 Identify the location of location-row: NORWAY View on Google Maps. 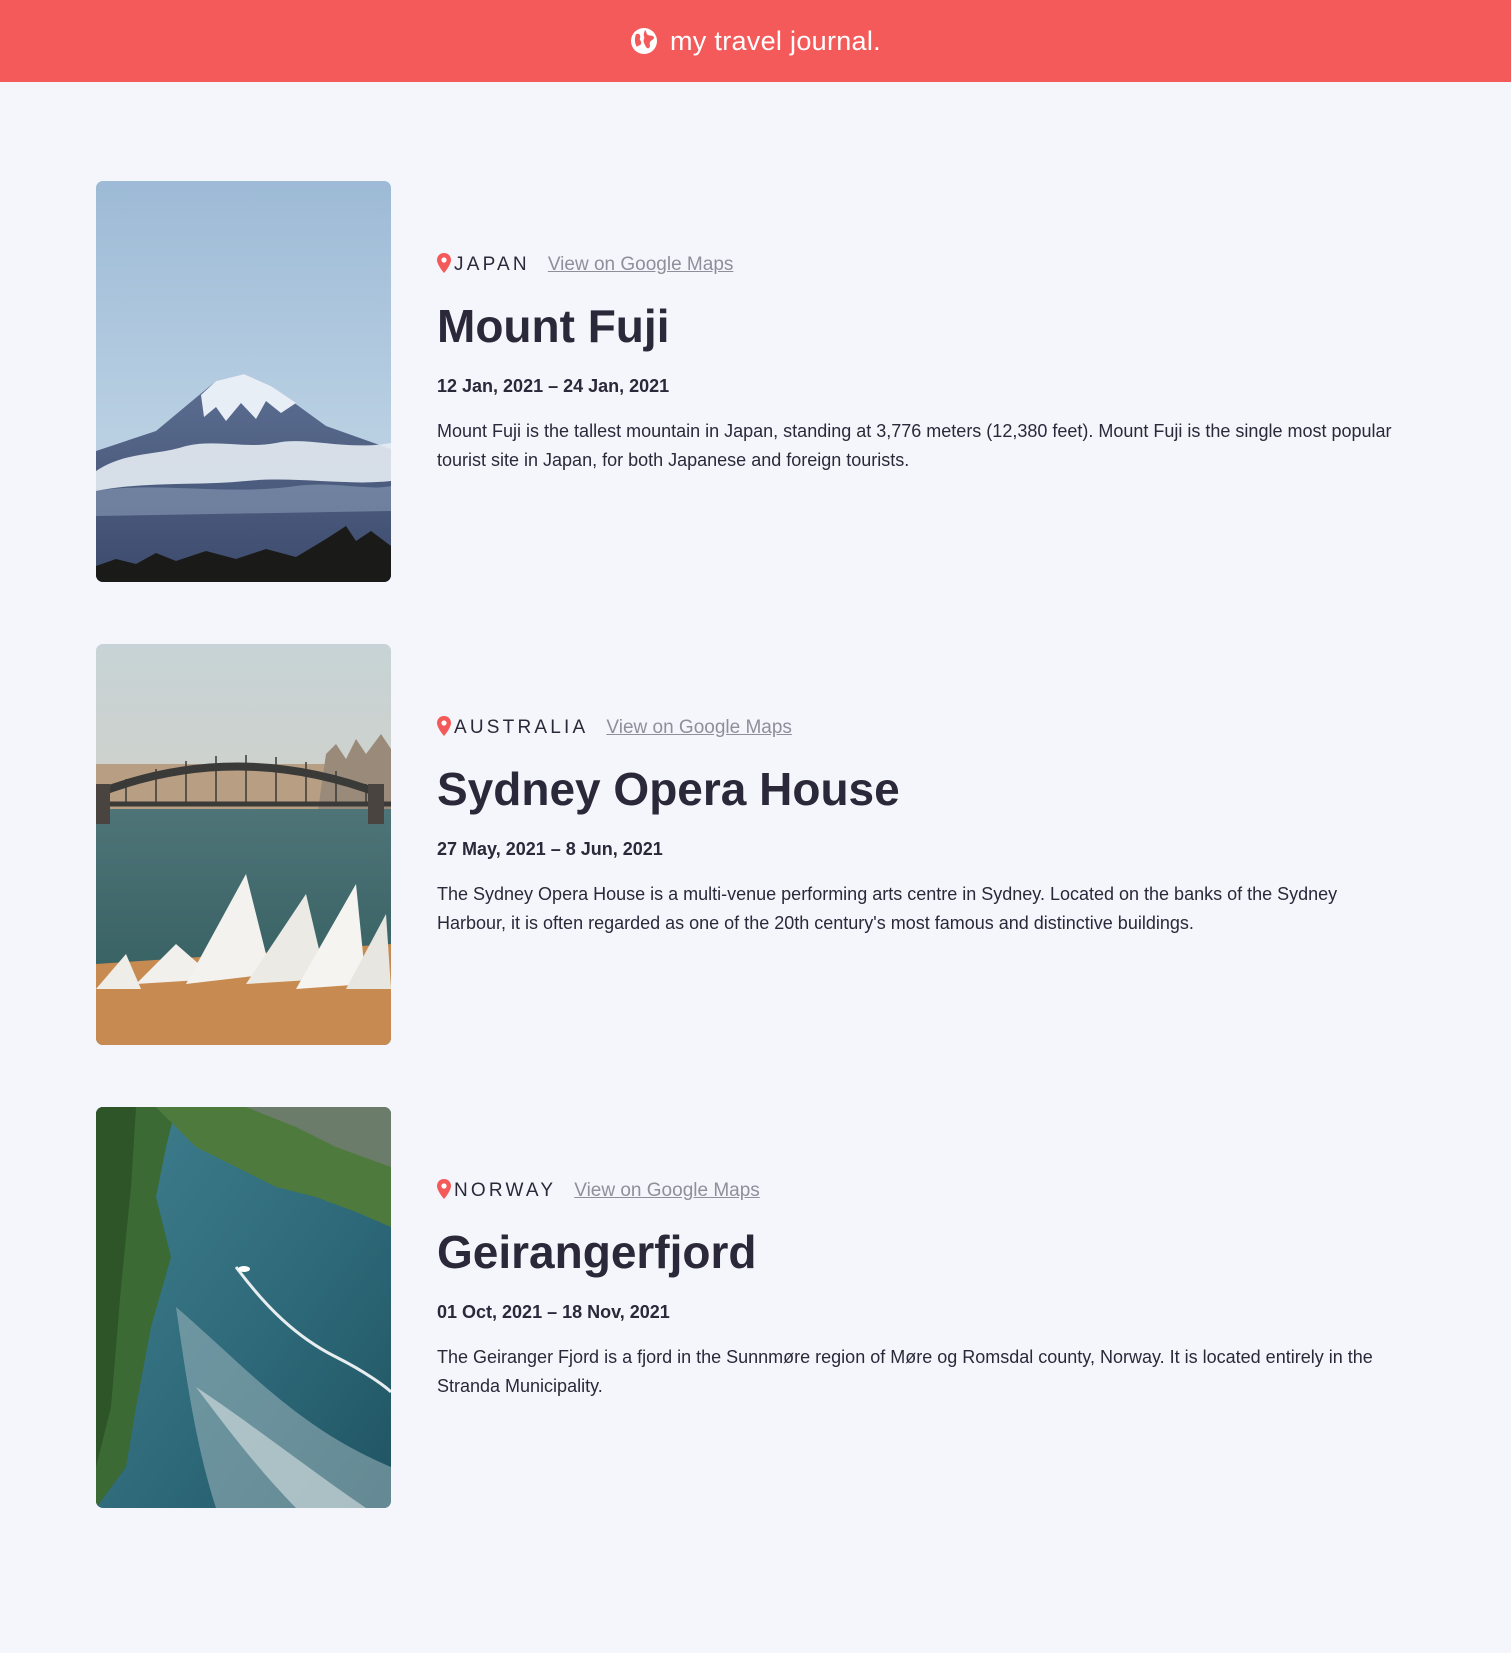
(919, 1191).